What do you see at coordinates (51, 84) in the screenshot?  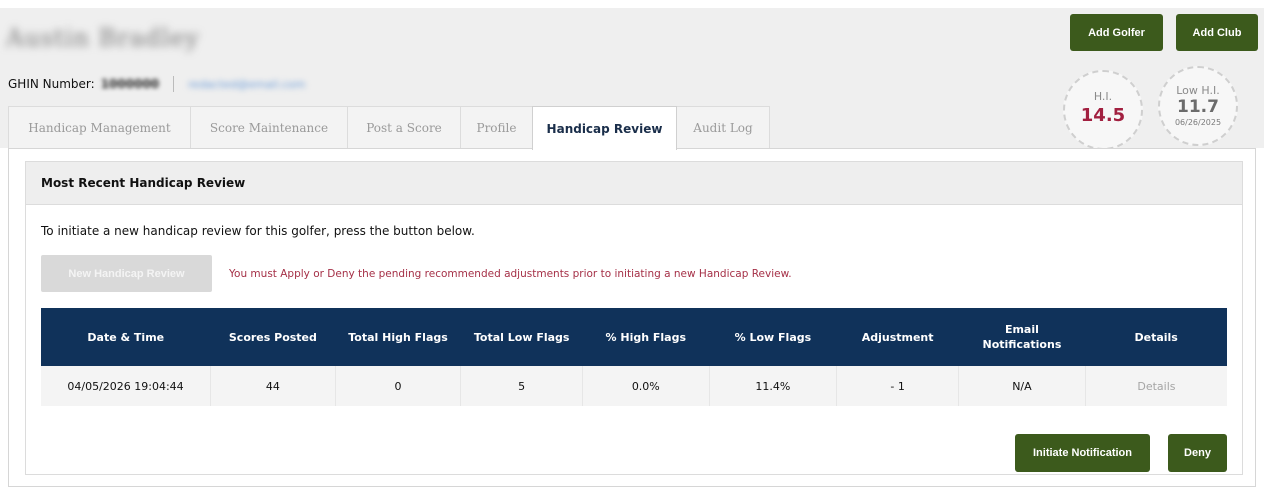 I see `ghin-label: GHIN Number:` at bounding box center [51, 84].